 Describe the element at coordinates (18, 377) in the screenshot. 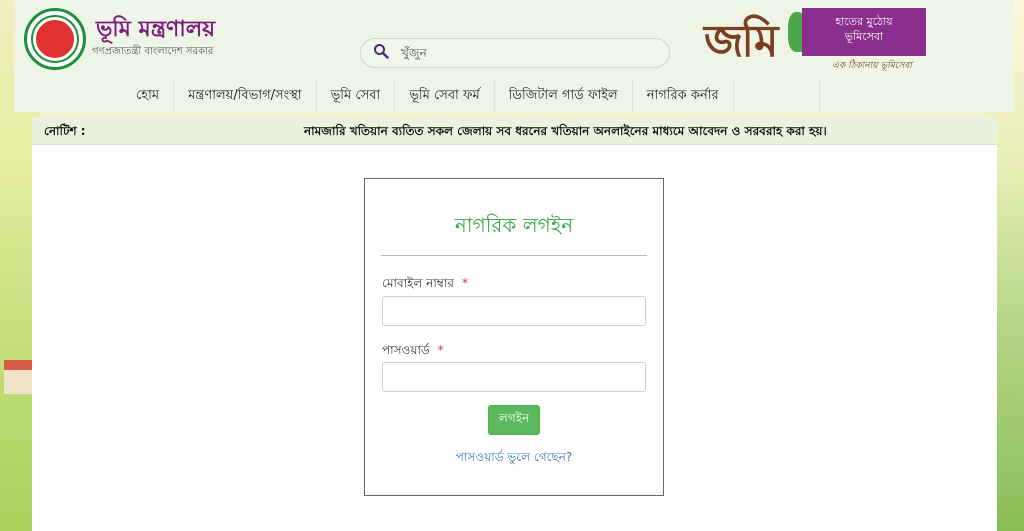

I see `house-illustration` at that location.